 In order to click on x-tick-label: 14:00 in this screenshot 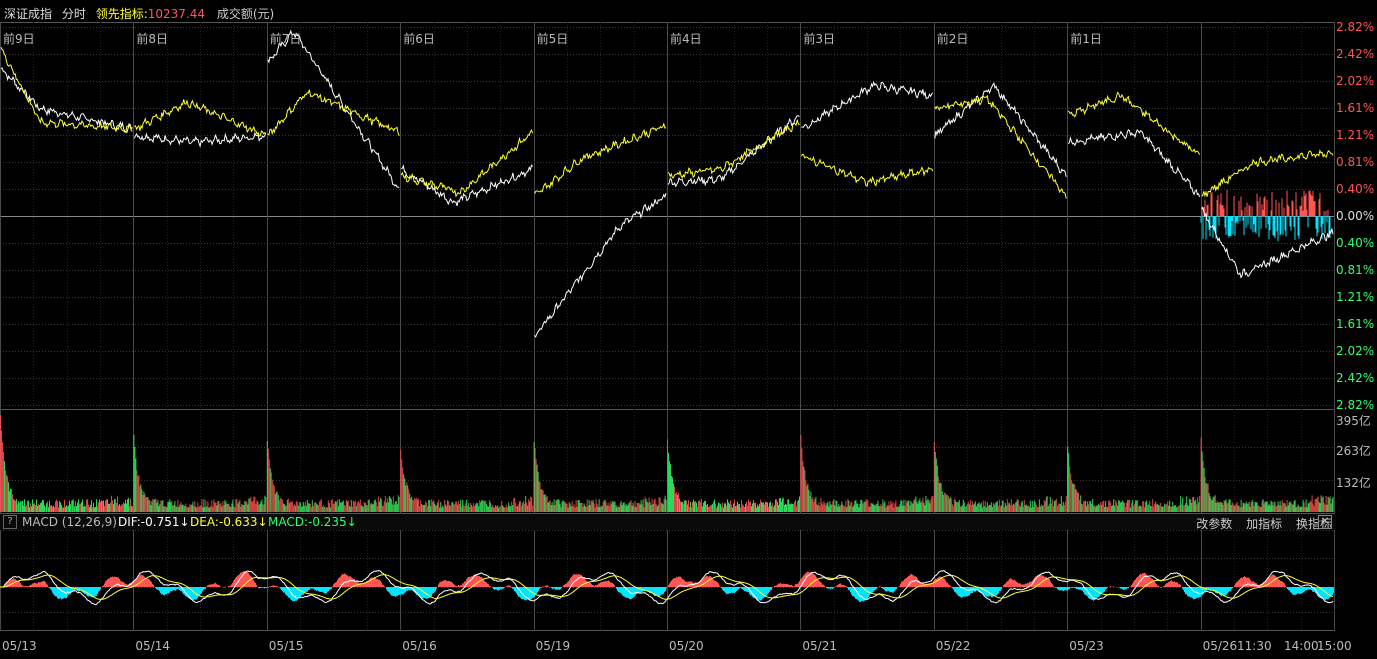, I will do `click(1301, 646)`.